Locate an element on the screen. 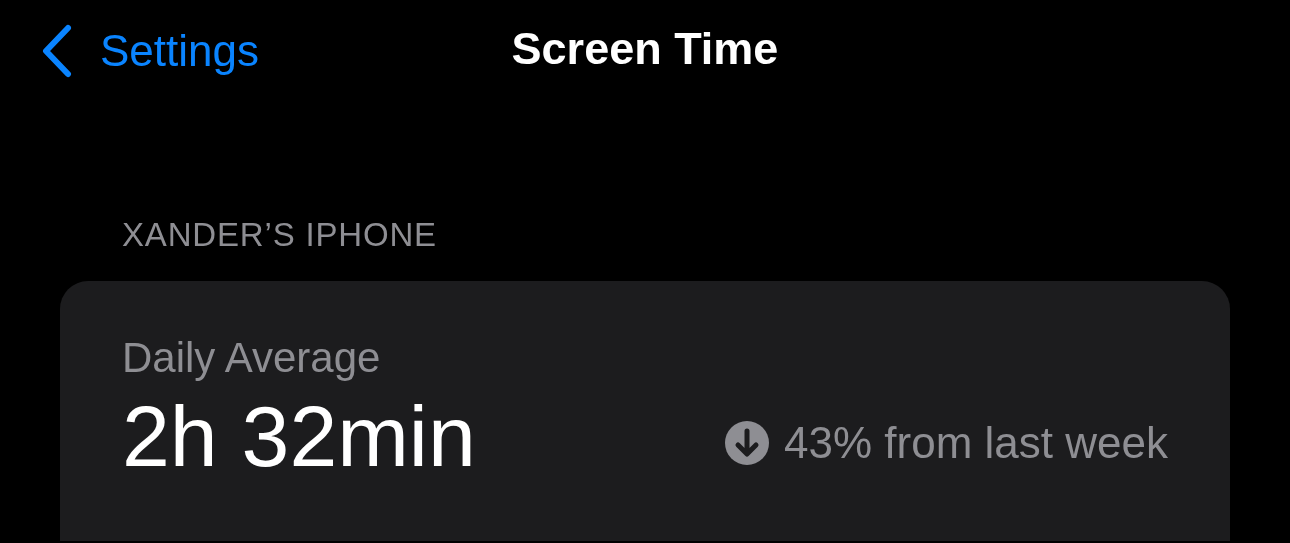 This screenshot has width=1290, height=543. back-button: Settings is located at coordinates (148, 51).